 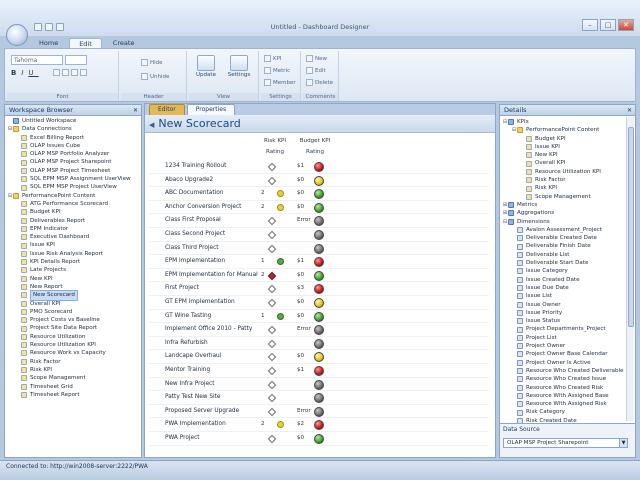 What do you see at coordinates (74, 229) in the screenshot?
I see `workspace-tree-item: EPM Indicator` at bounding box center [74, 229].